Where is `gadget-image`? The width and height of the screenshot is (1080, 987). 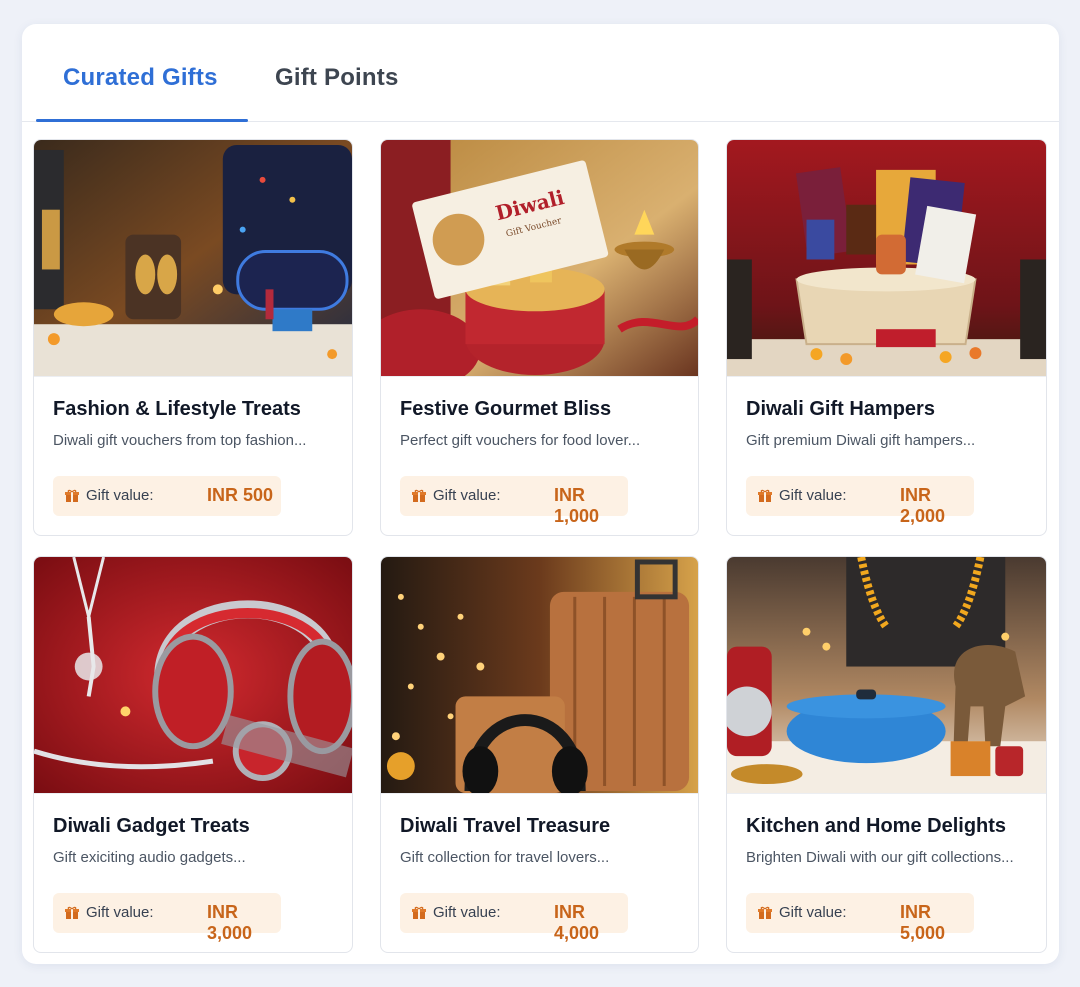 gadget-image is located at coordinates (193, 675).